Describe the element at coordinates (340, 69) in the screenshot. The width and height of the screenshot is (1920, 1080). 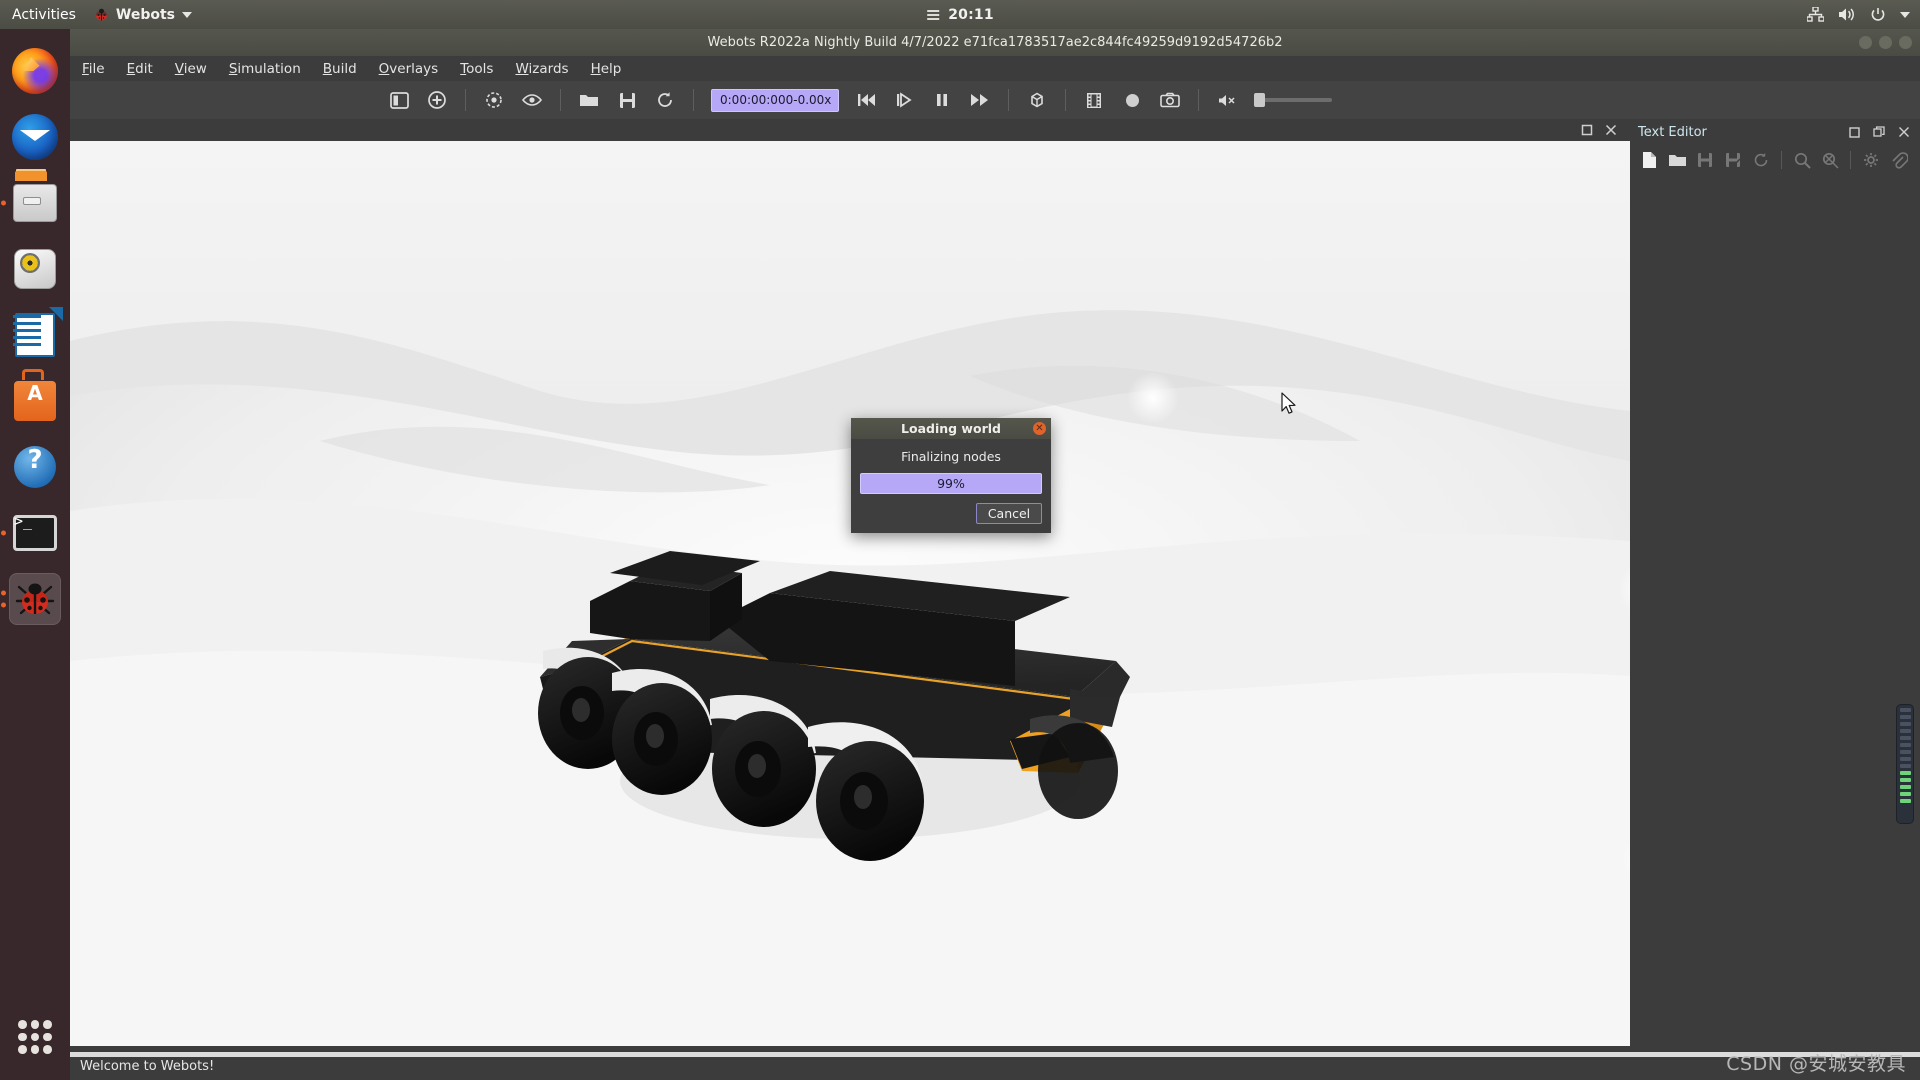
I see `menu-build: Build` at that location.